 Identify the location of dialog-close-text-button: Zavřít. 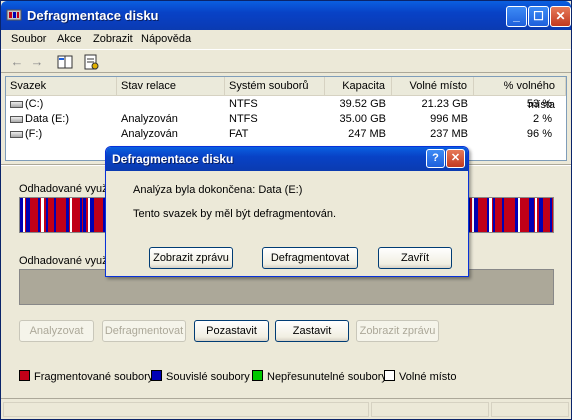
(415, 258).